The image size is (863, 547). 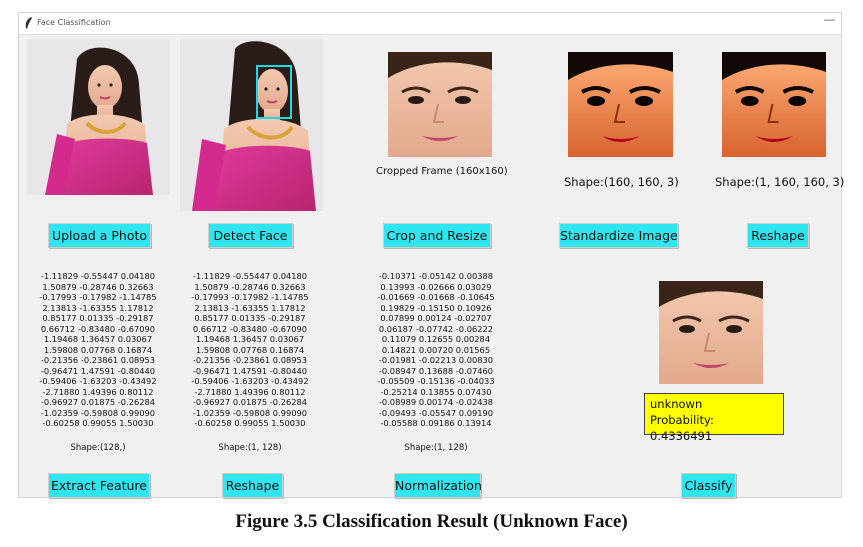 What do you see at coordinates (618, 235) in the screenshot?
I see `standardize-image-button: Standardize Image` at bounding box center [618, 235].